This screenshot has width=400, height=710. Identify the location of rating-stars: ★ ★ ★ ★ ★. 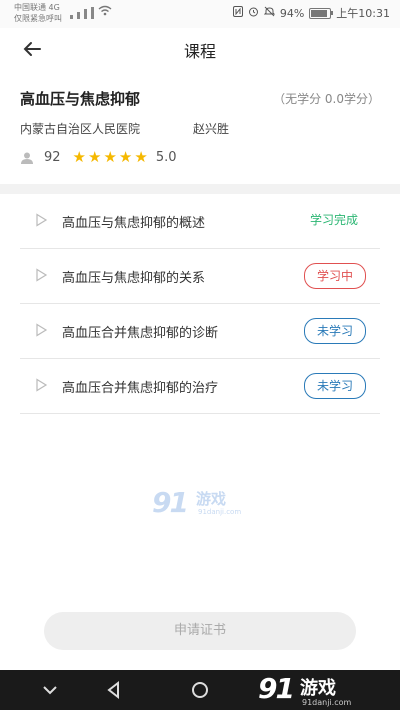
(110, 157).